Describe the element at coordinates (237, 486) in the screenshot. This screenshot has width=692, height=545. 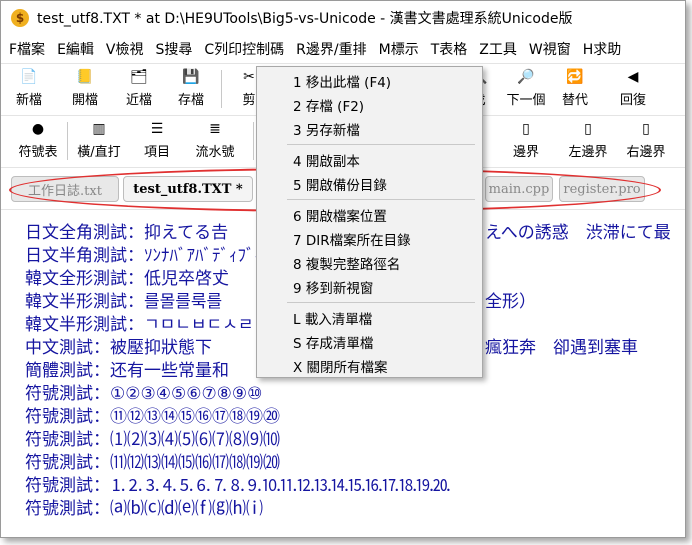
I see `editor-line: 符號測試：⒈⒉⒊⒋⒌⒍⒎⒏⒐⒑⒒⒓⒔⒕⒖⒗⒘⒙⒚⒛` at that location.